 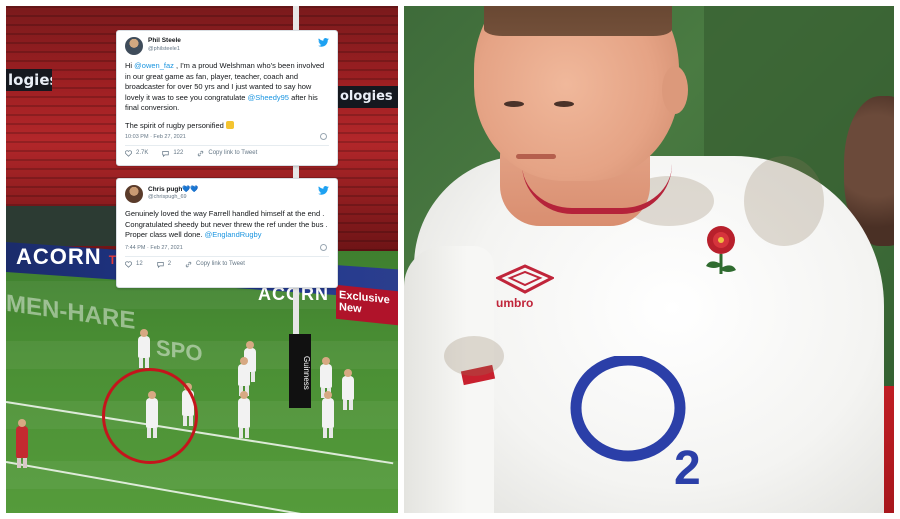 I want to click on reply-count: 122, so click(x=178, y=153).